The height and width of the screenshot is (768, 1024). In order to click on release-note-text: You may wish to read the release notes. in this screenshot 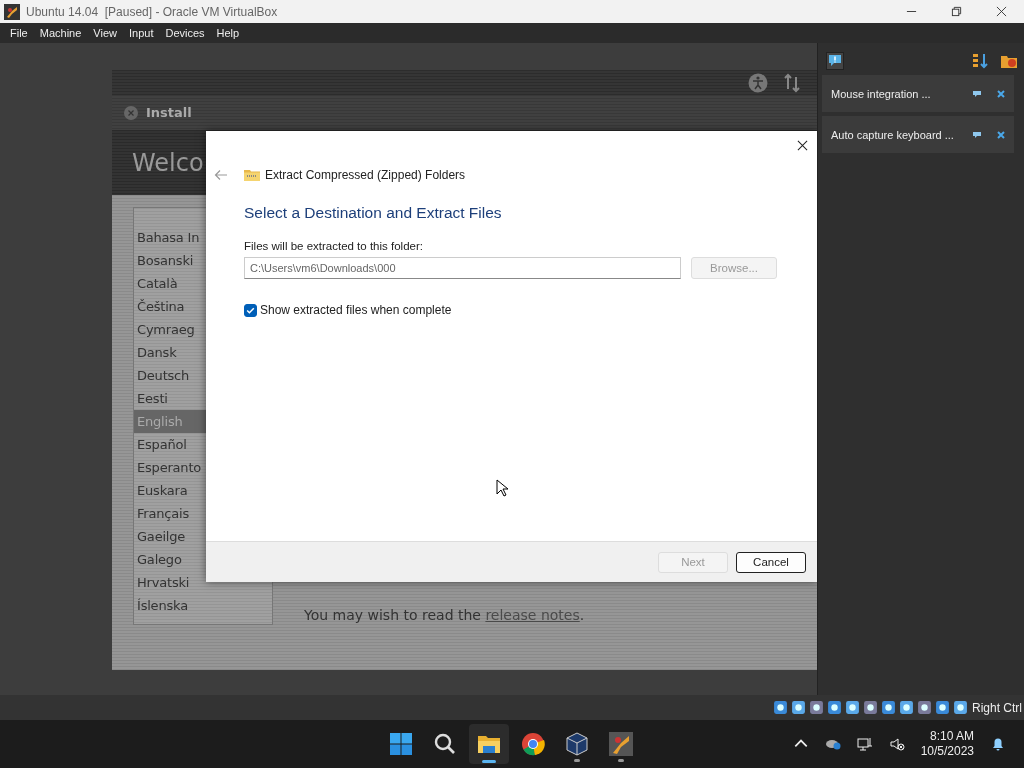, I will do `click(444, 615)`.